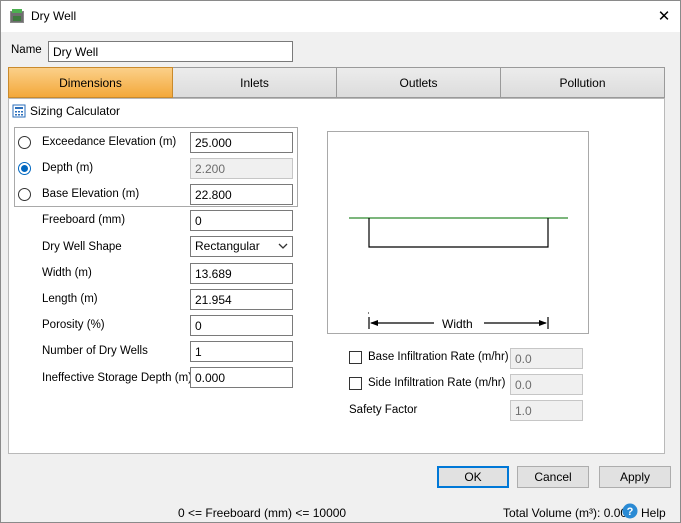 This screenshot has width=681, height=523. Describe the element at coordinates (117, 378) in the screenshot. I see `ineffective-storage-label: Ineffective Storage Depth (m)` at that location.